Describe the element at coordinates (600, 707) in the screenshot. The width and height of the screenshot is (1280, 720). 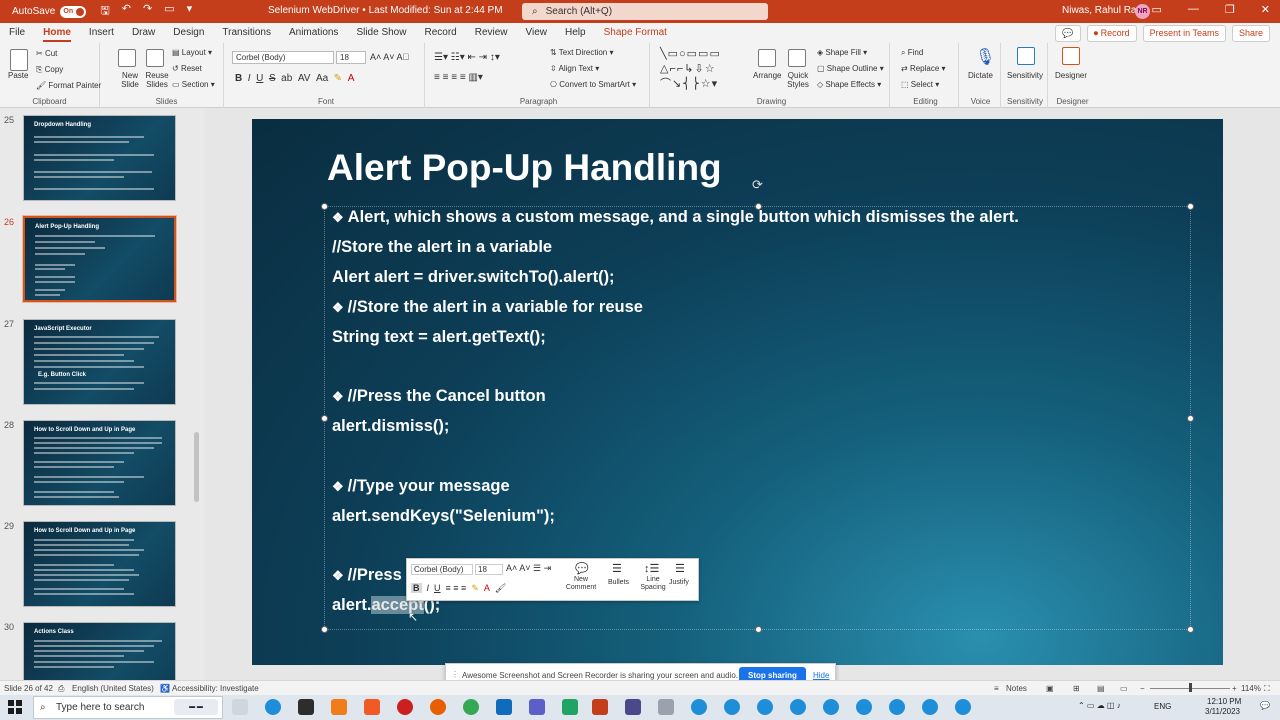
I see `powerpoint-icon` at that location.